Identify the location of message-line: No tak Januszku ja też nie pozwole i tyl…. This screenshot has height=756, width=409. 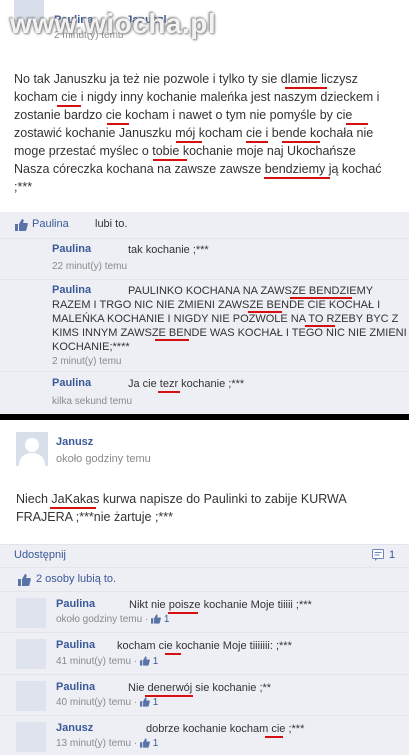
(206, 79).